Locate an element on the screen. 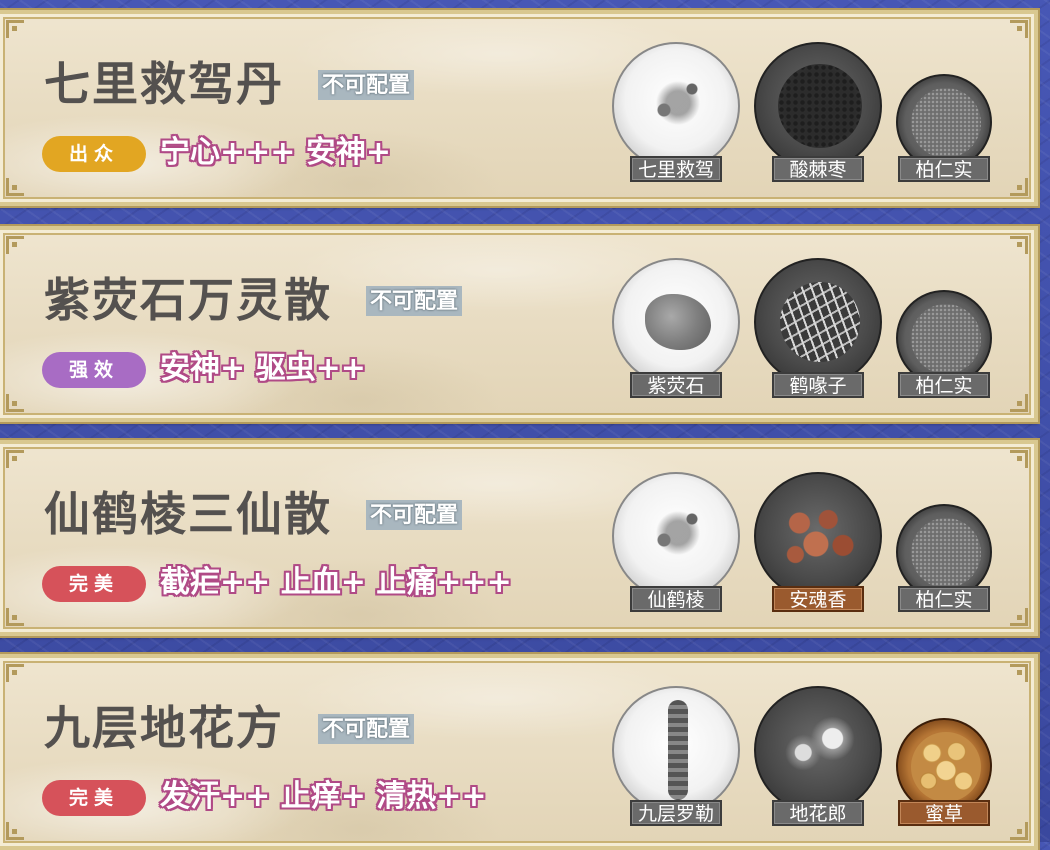 This screenshot has width=1050, height=850. effects-text: 发汗++ 止痒+ 清热++ is located at coordinates (323, 796).